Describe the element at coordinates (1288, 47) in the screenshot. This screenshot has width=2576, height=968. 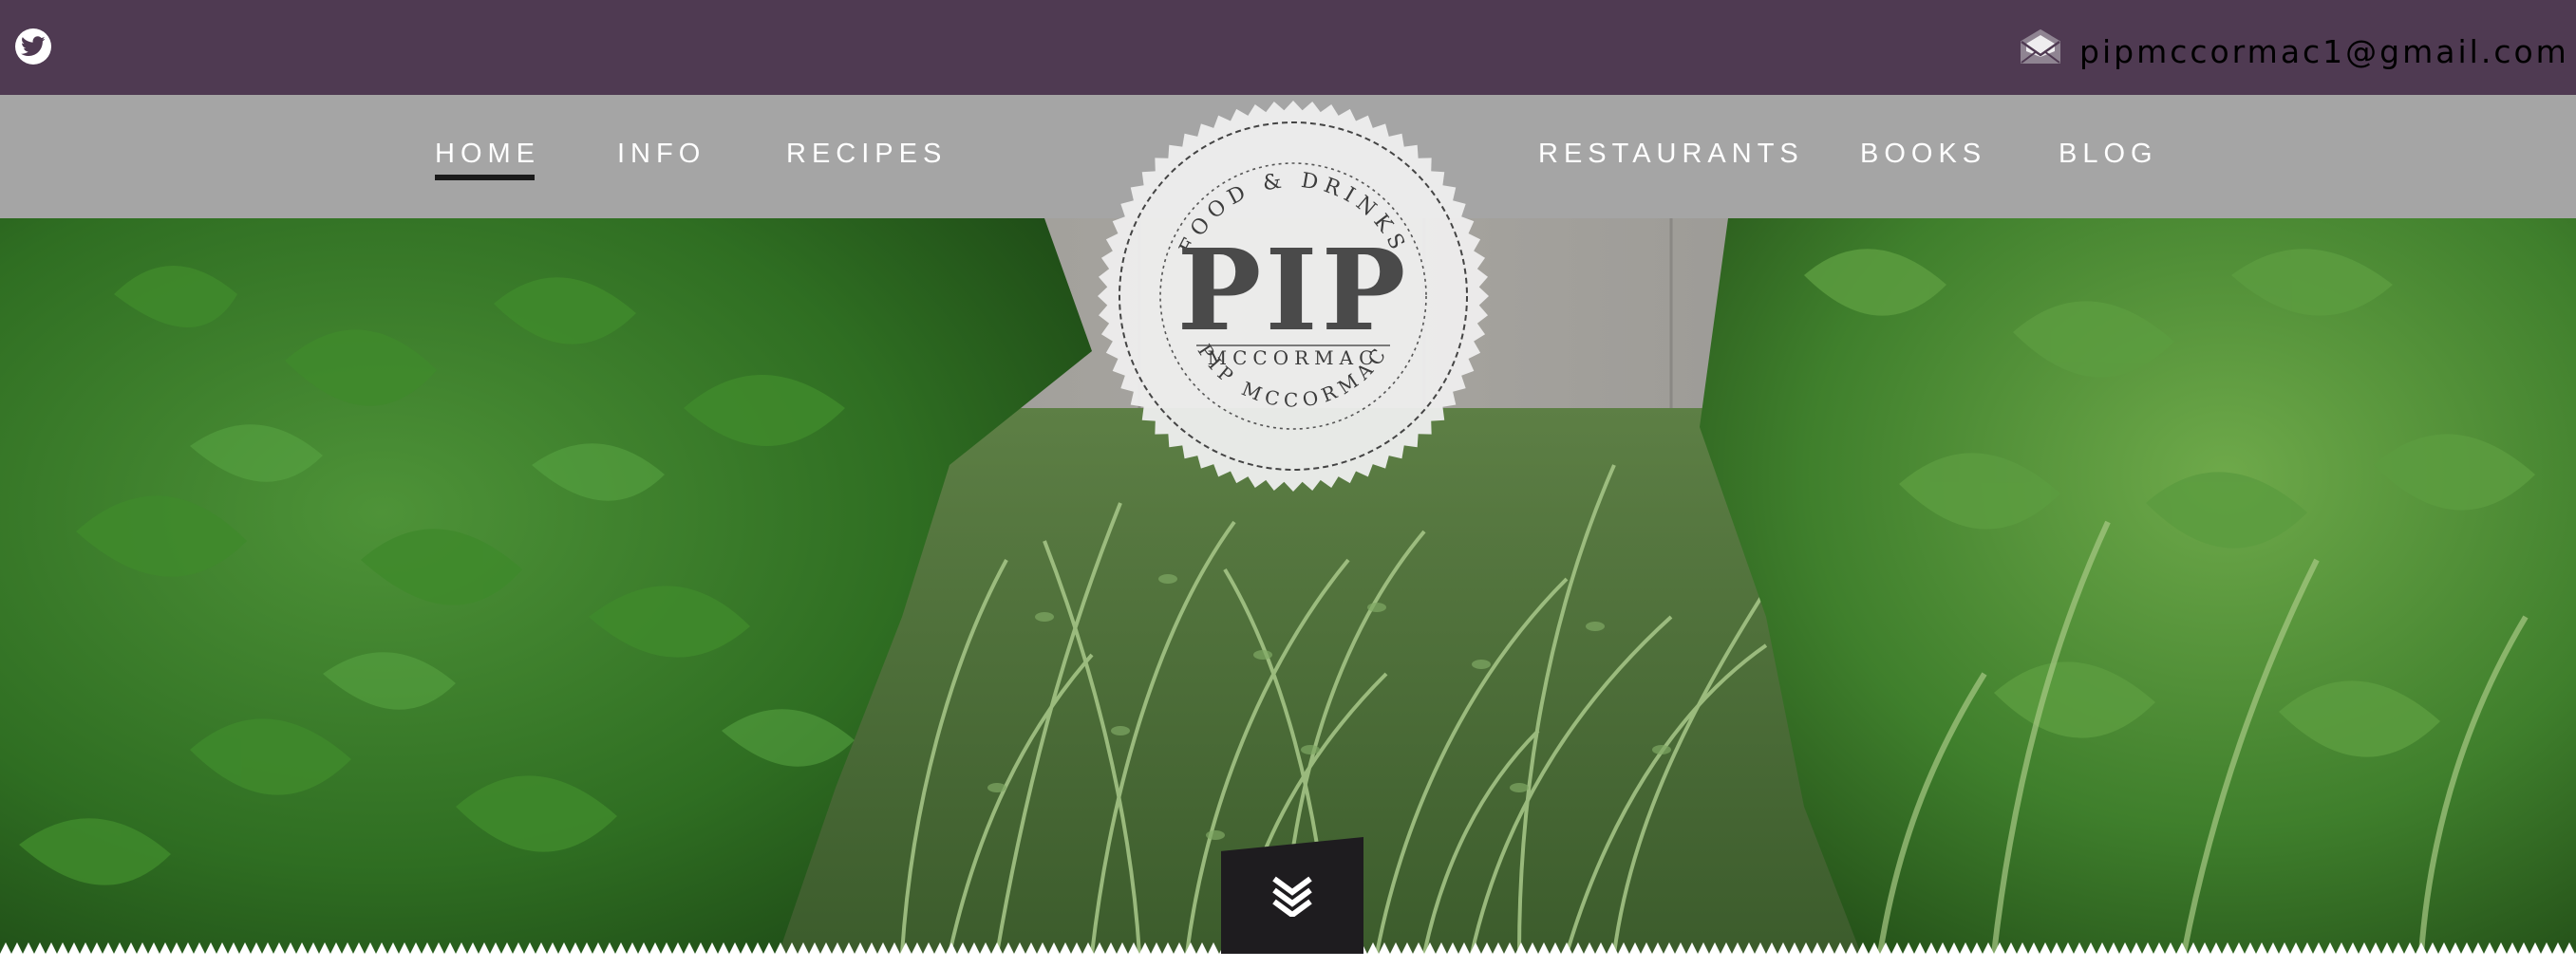
I see `top-bar: pipmccormac1@gmail.com` at that location.